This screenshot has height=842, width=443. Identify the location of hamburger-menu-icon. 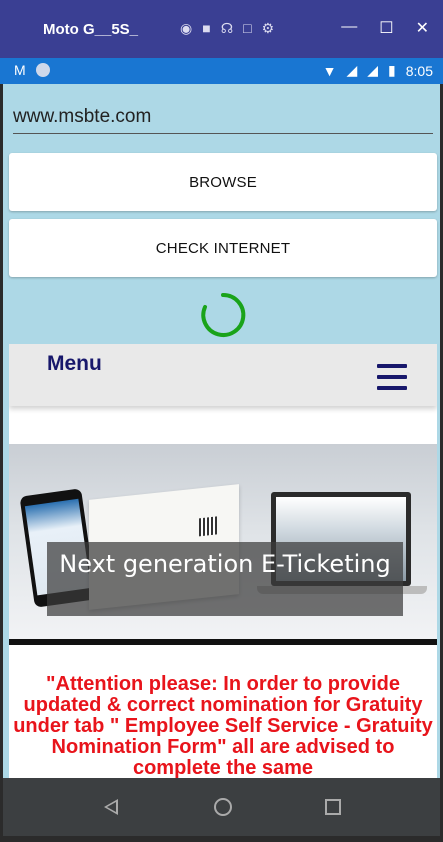
(392, 377).